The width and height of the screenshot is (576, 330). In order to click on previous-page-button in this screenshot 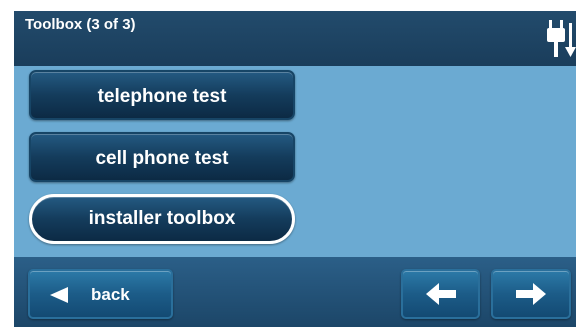, I will do `click(440, 294)`.